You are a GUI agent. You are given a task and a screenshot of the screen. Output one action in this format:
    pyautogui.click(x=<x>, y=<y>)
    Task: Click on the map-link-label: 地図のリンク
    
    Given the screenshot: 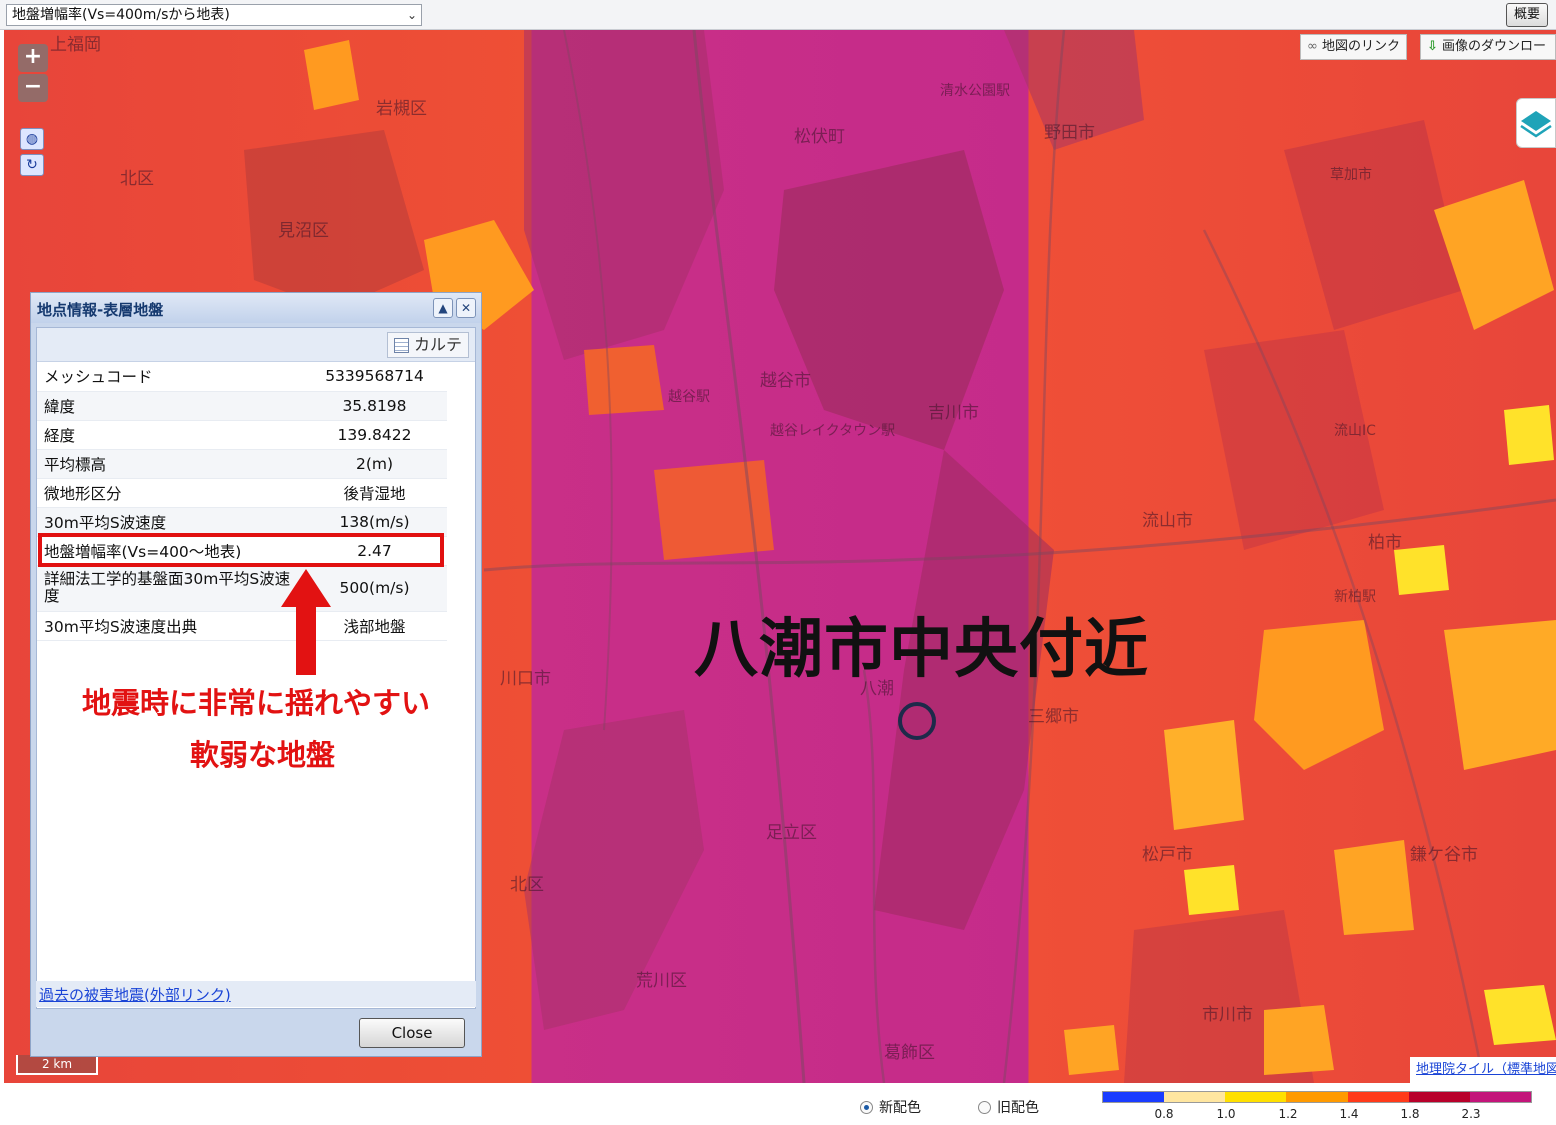 What is the action you would take?
    pyautogui.click(x=1360, y=46)
    